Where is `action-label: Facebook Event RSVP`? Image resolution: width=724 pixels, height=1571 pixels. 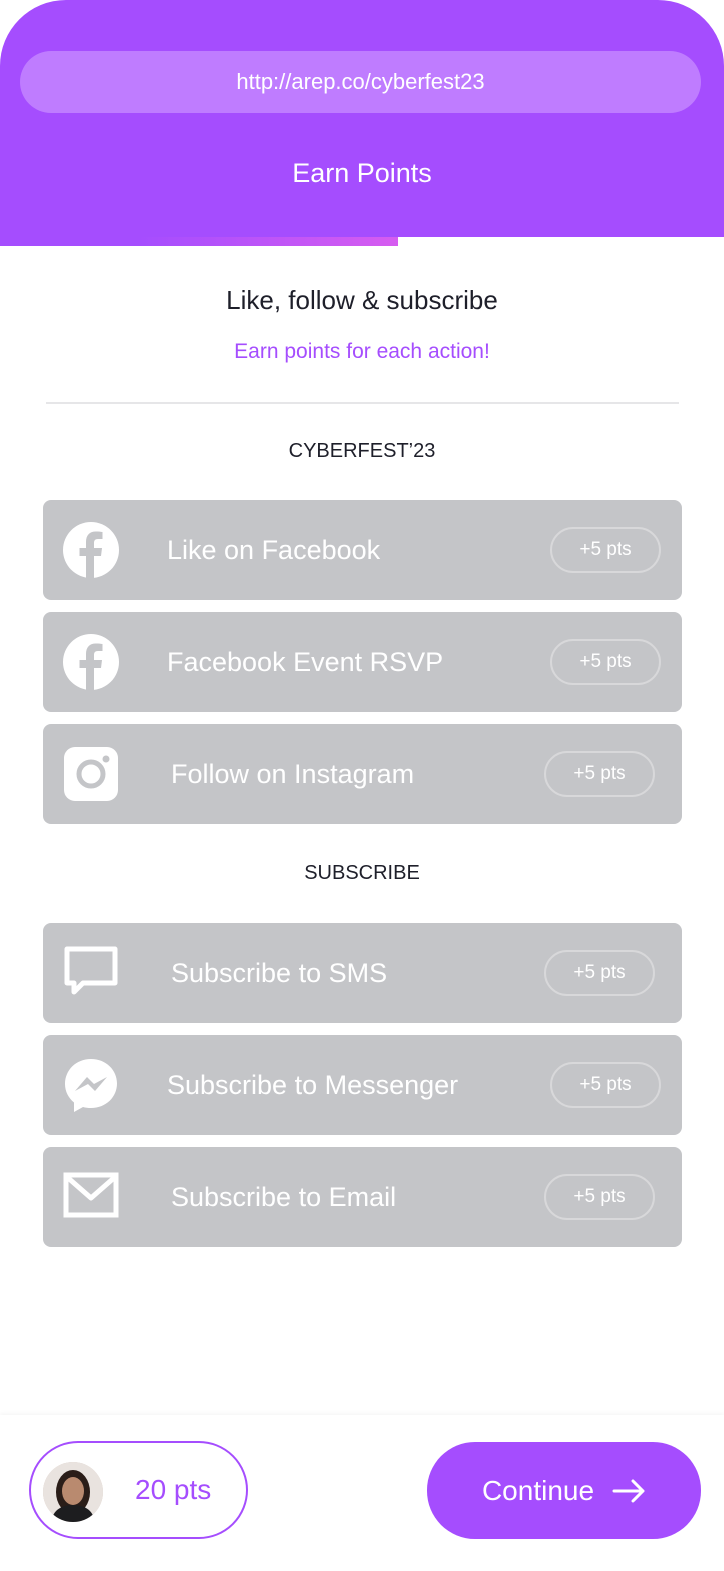
action-label: Facebook Event RSVP is located at coordinates (305, 661).